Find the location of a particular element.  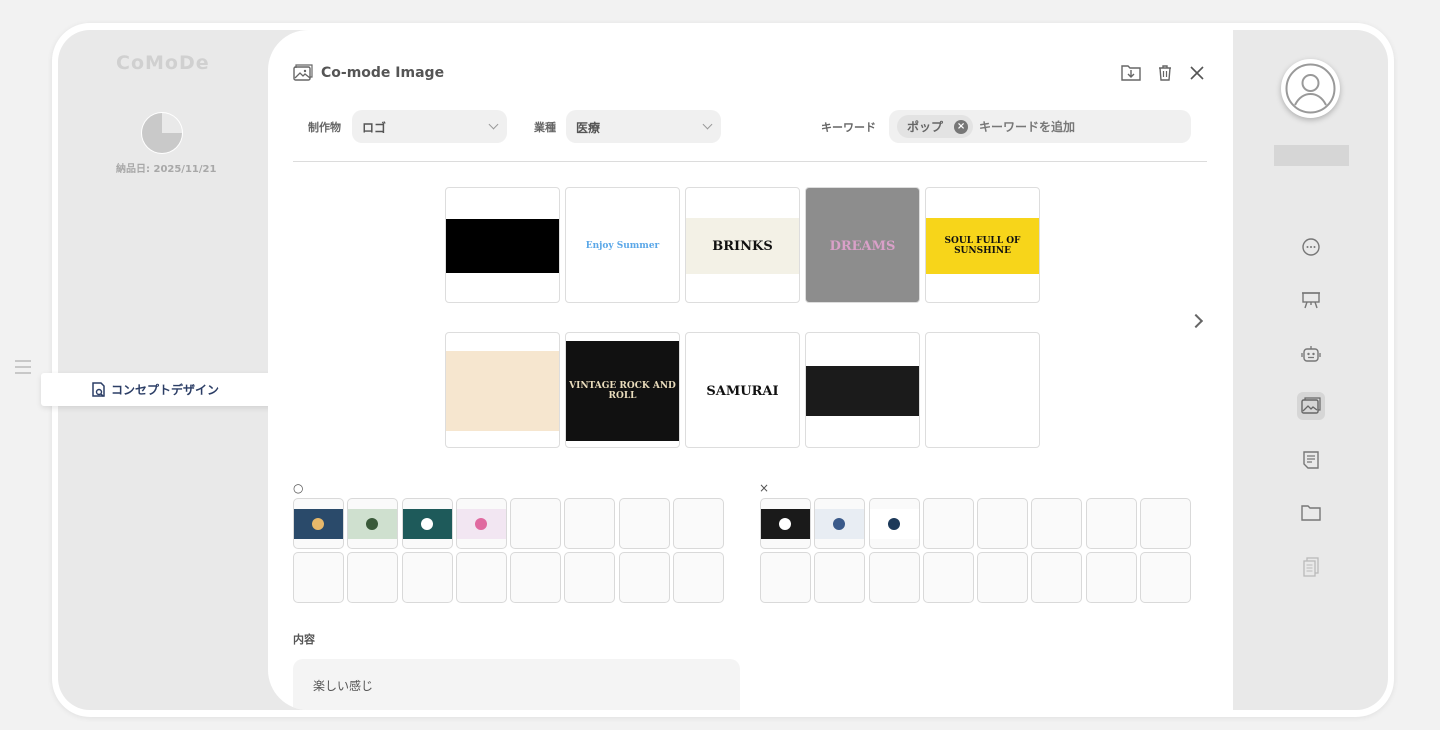

gallery-image-text: Enjoy Summer is located at coordinates (622, 246).